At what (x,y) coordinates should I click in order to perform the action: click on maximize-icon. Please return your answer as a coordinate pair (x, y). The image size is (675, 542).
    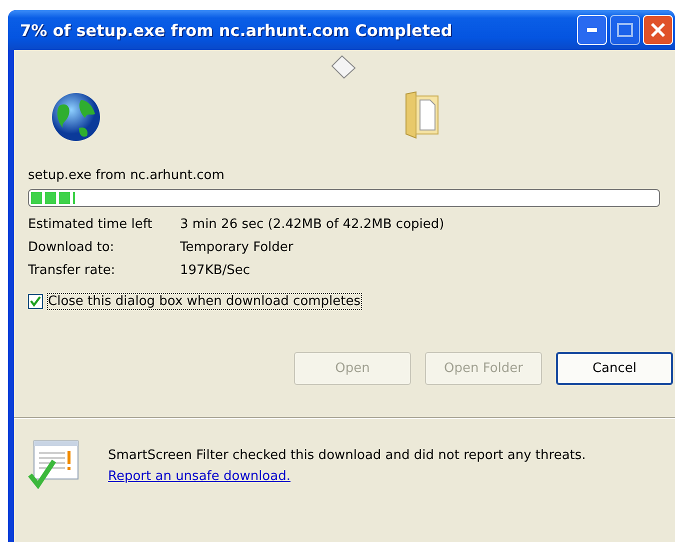
    Looking at the image, I should click on (625, 30).